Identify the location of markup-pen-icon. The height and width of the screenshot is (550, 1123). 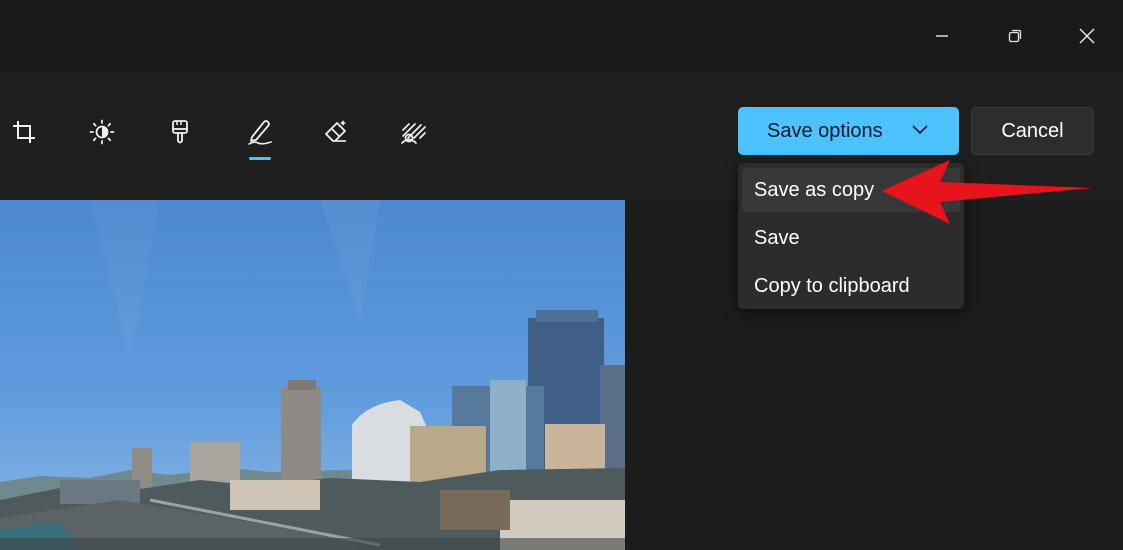
(260, 132).